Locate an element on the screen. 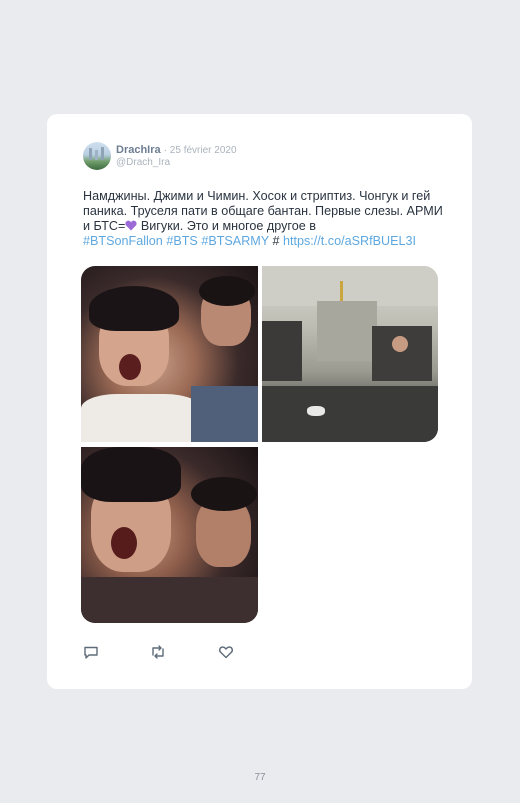 Image resolution: width=520 pixels, height=803 pixels. purple-heart-icon is located at coordinates (131, 225).